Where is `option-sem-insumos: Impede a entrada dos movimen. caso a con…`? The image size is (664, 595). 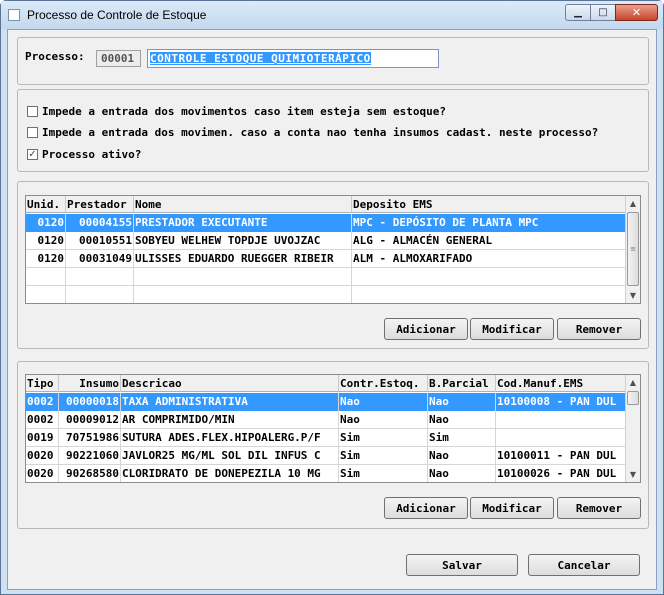 option-sem-insumos: Impede a entrada dos movimen. caso a con… is located at coordinates (312, 132).